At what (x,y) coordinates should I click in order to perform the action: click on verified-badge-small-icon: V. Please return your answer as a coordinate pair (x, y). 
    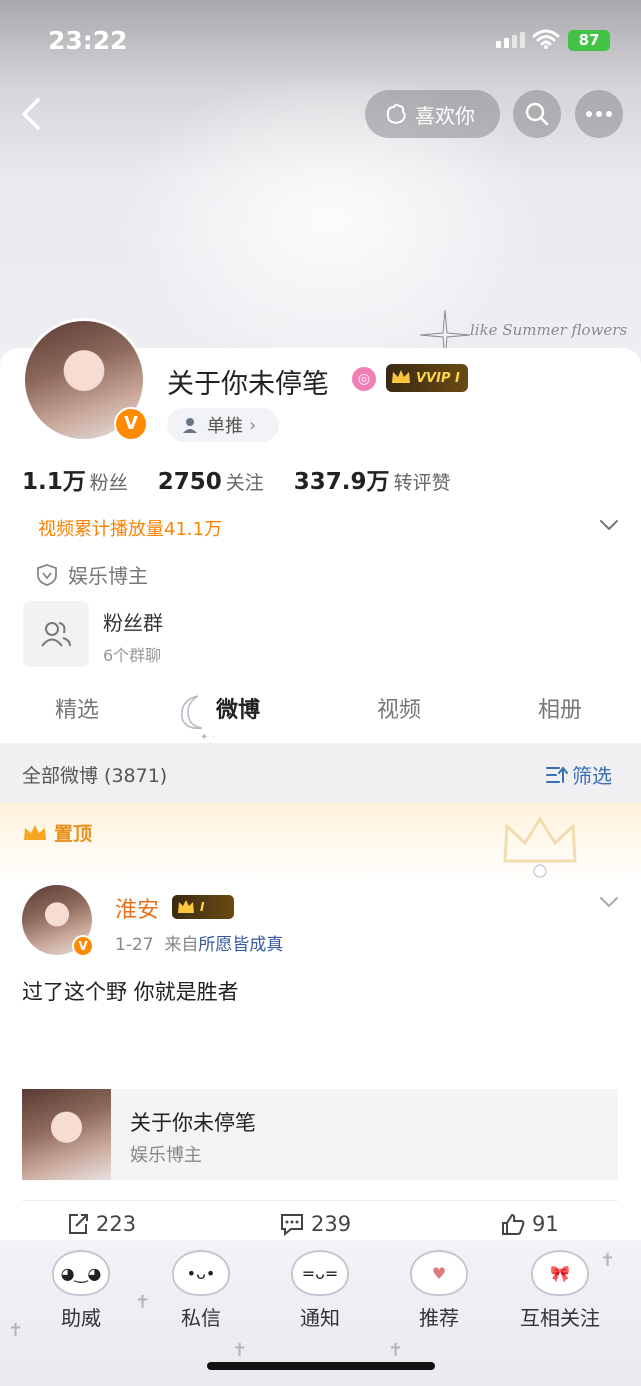
    Looking at the image, I should click on (83, 946).